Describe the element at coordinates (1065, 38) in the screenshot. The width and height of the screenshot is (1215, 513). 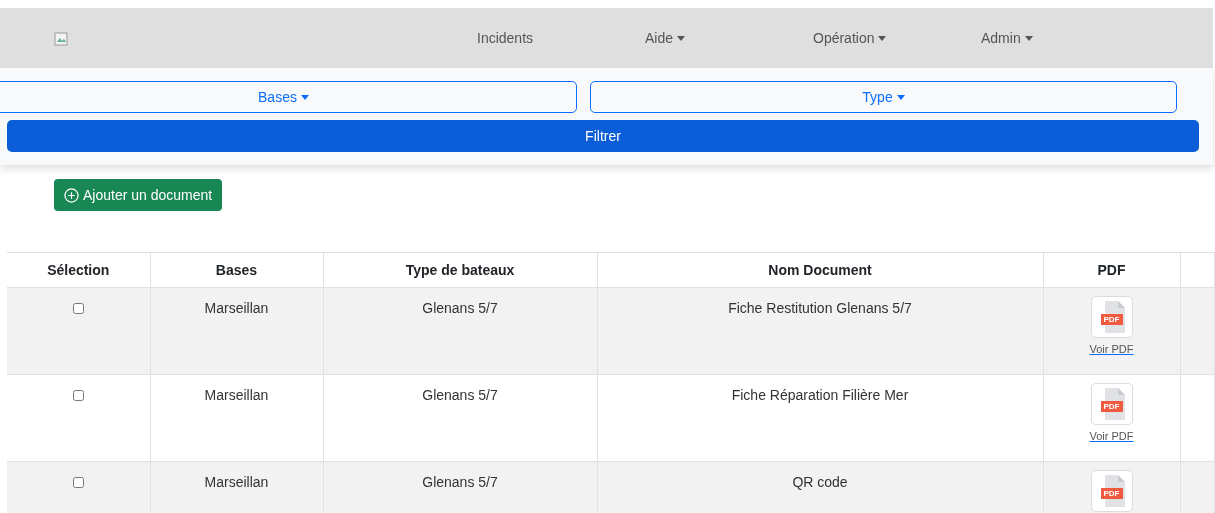
I see `nav-link: Admin` at that location.